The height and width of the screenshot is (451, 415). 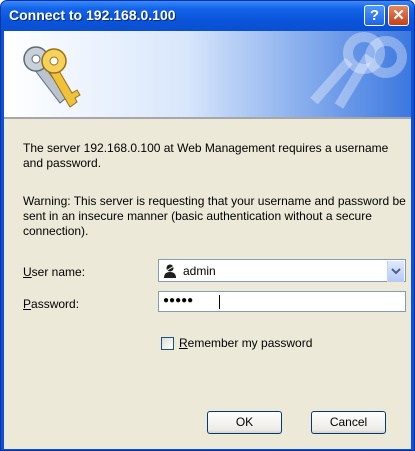 I want to click on title-bar: Connect to 192.168.0.100 ? ✕, so click(x=207, y=16).